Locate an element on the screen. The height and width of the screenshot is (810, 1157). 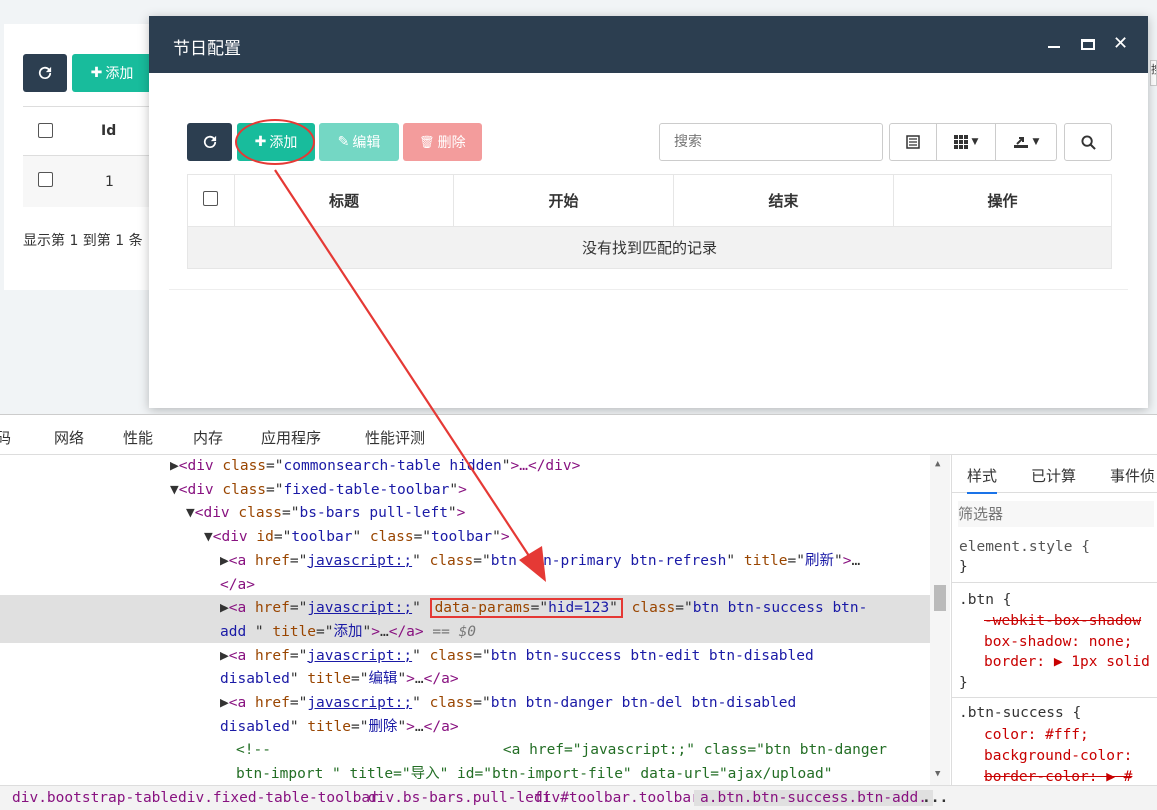
scrollbar-thumb is located at coordinates (940, 598).